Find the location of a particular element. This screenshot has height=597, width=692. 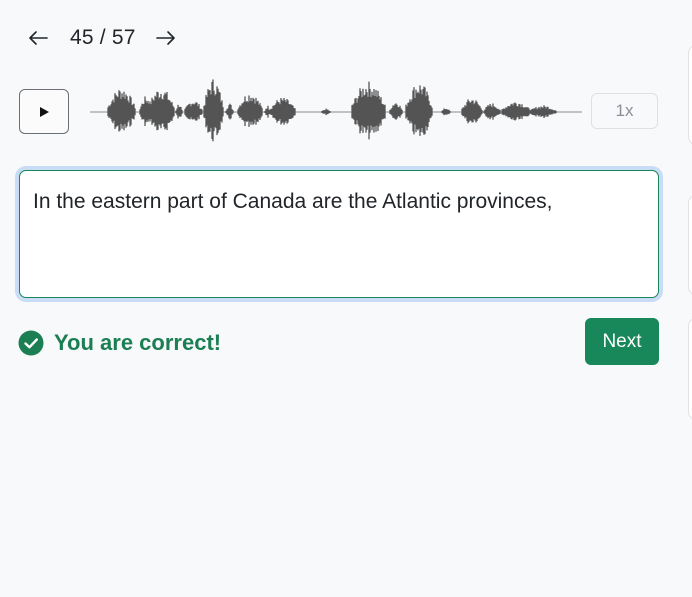

audio-waveform is located at coordinates (336, 112).